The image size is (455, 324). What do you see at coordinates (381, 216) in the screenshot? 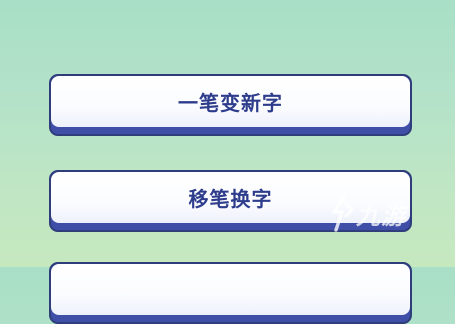
I see `watermark-text: 九游` at bounding box center [381, 216].